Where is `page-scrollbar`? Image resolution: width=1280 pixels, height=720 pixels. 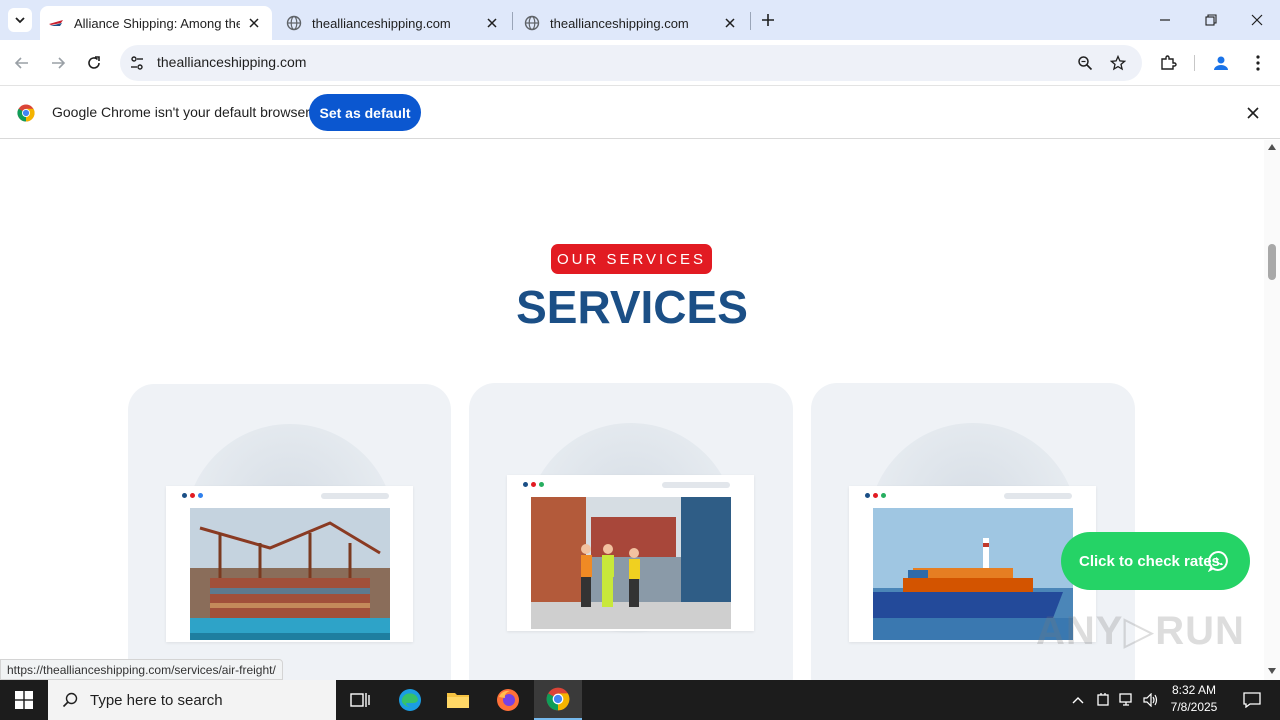 page-scrollbar is located at coordinates (1272, 410).